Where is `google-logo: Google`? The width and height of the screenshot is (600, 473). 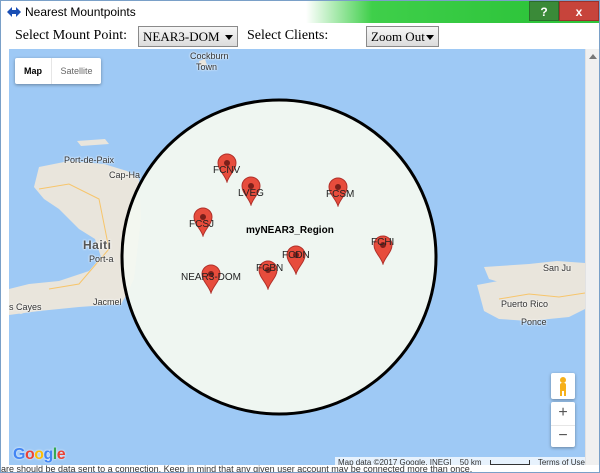
google-logo: Google is located at coordinates (39, 455).